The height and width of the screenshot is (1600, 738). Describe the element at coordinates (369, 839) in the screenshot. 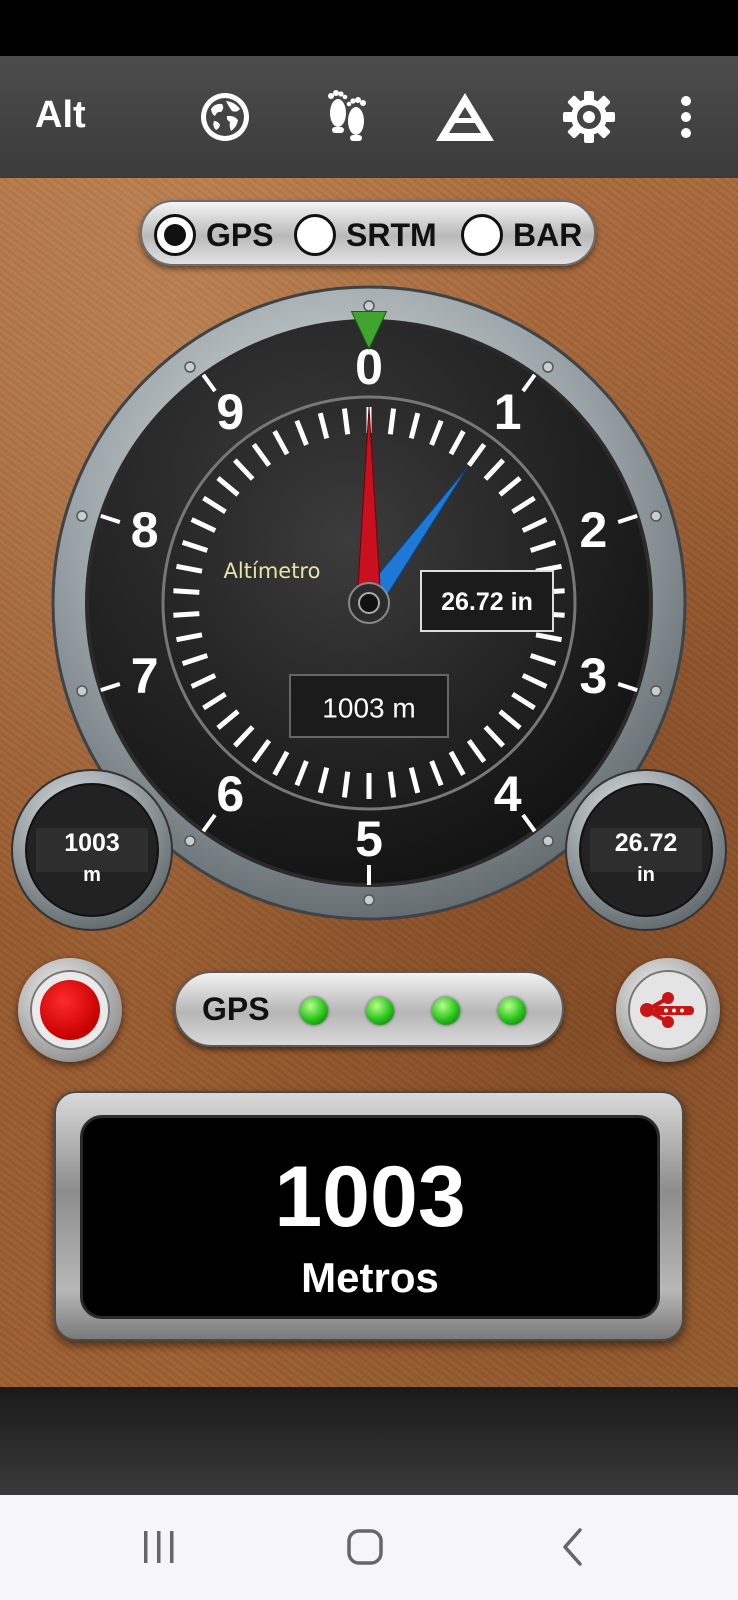

I see `dial-number-5: 5` at that location.